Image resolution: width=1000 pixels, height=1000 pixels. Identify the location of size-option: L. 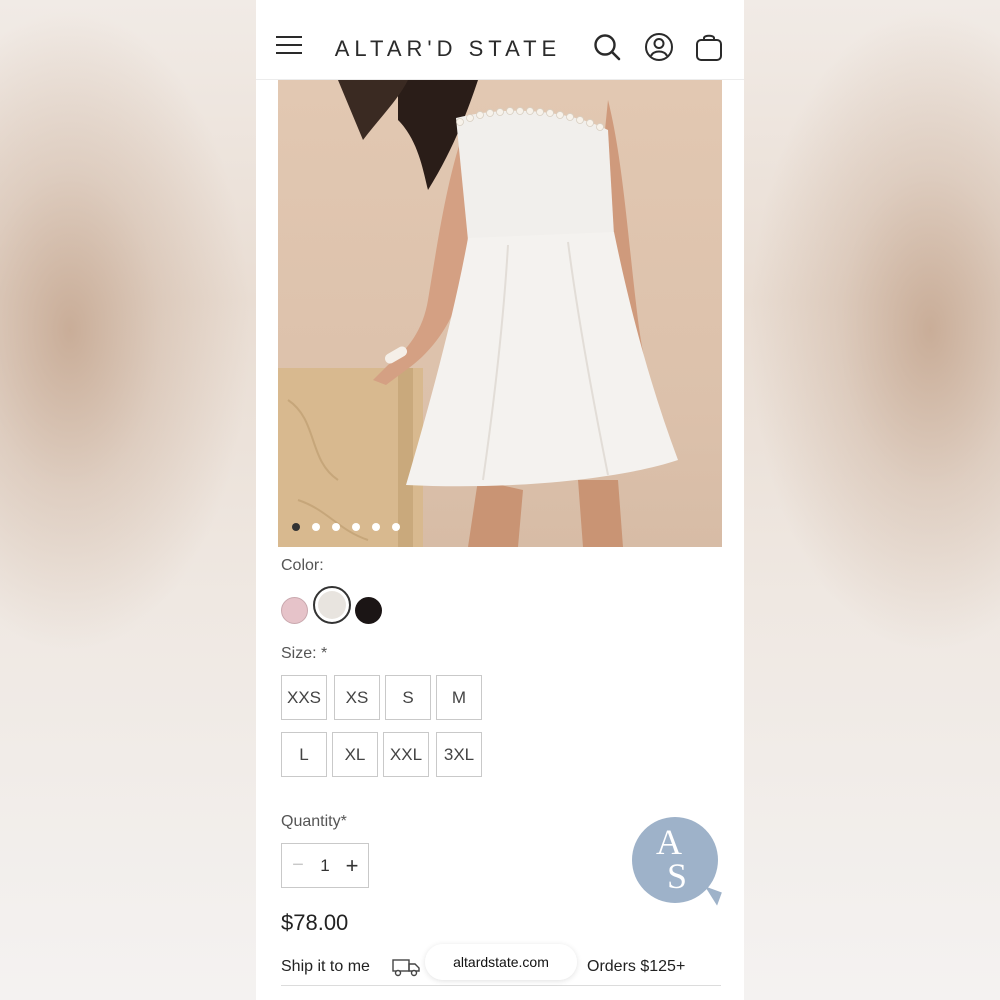
(304, 754).